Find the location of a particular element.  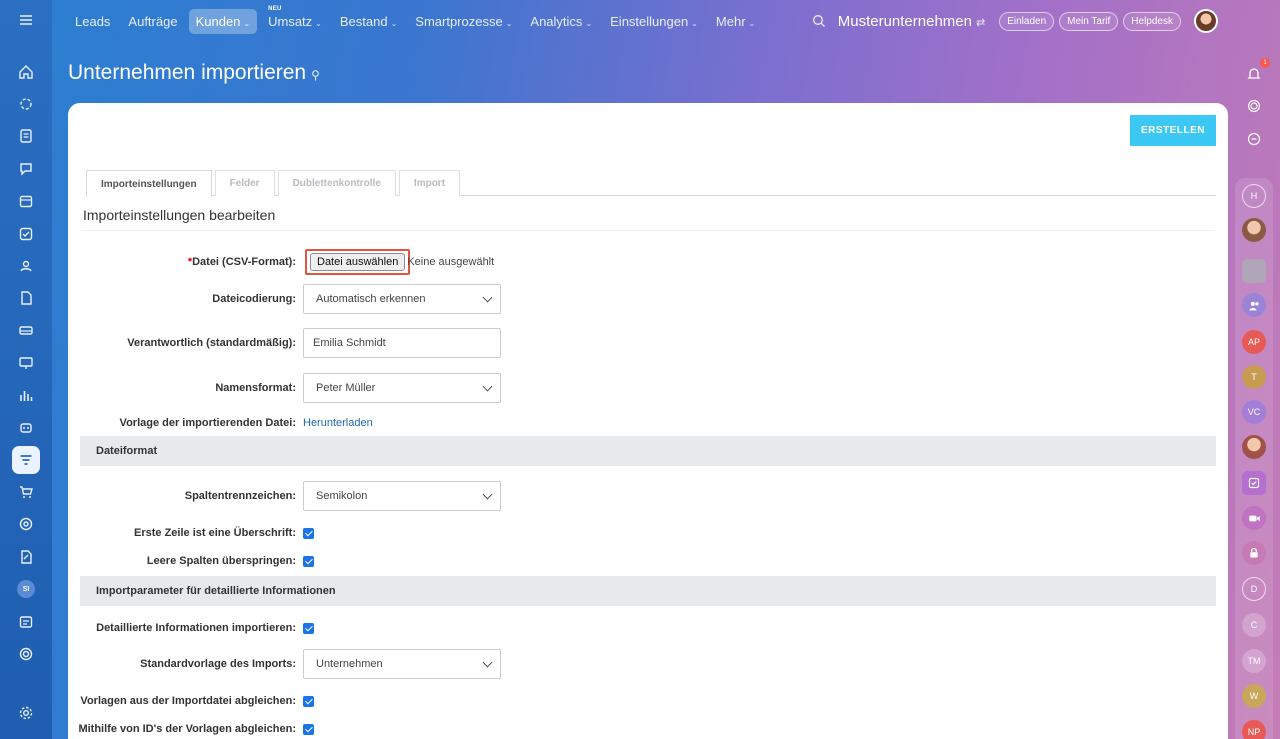

nav-label: Leads is located at coordinates (93, 21).